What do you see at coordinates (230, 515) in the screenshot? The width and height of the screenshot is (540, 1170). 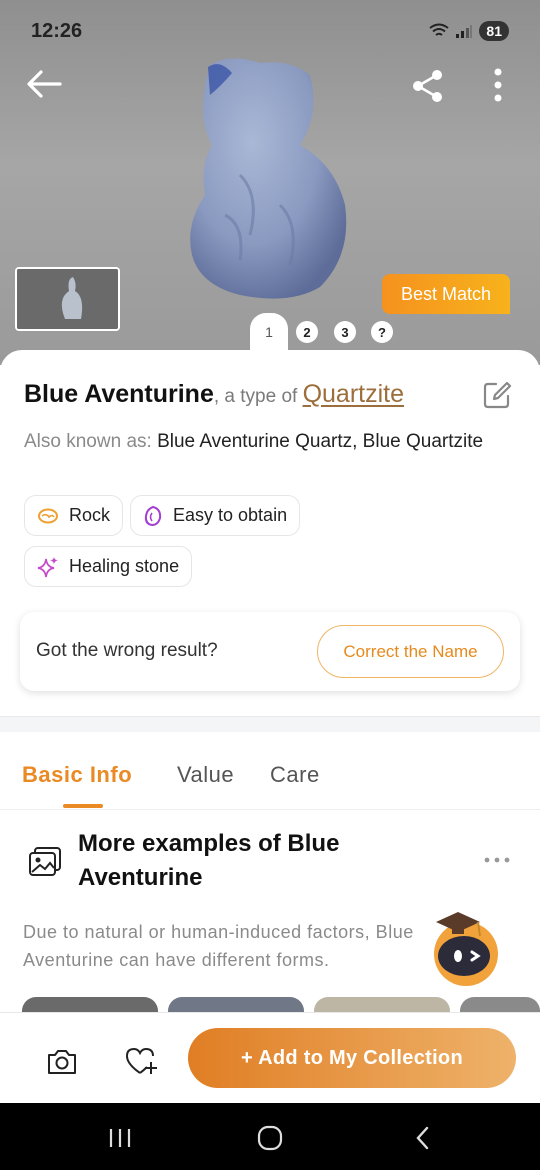 I see `tag-obtain-label: Easy to obtain` at bounding box center [230, 515].